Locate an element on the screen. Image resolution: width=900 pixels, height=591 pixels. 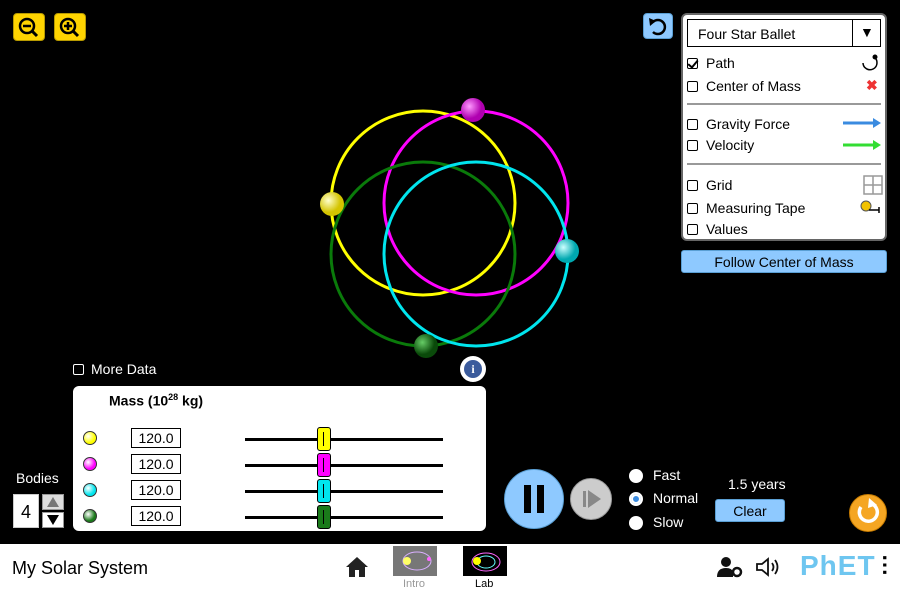
green-arrow-icon is located at coordinates (862, 145).